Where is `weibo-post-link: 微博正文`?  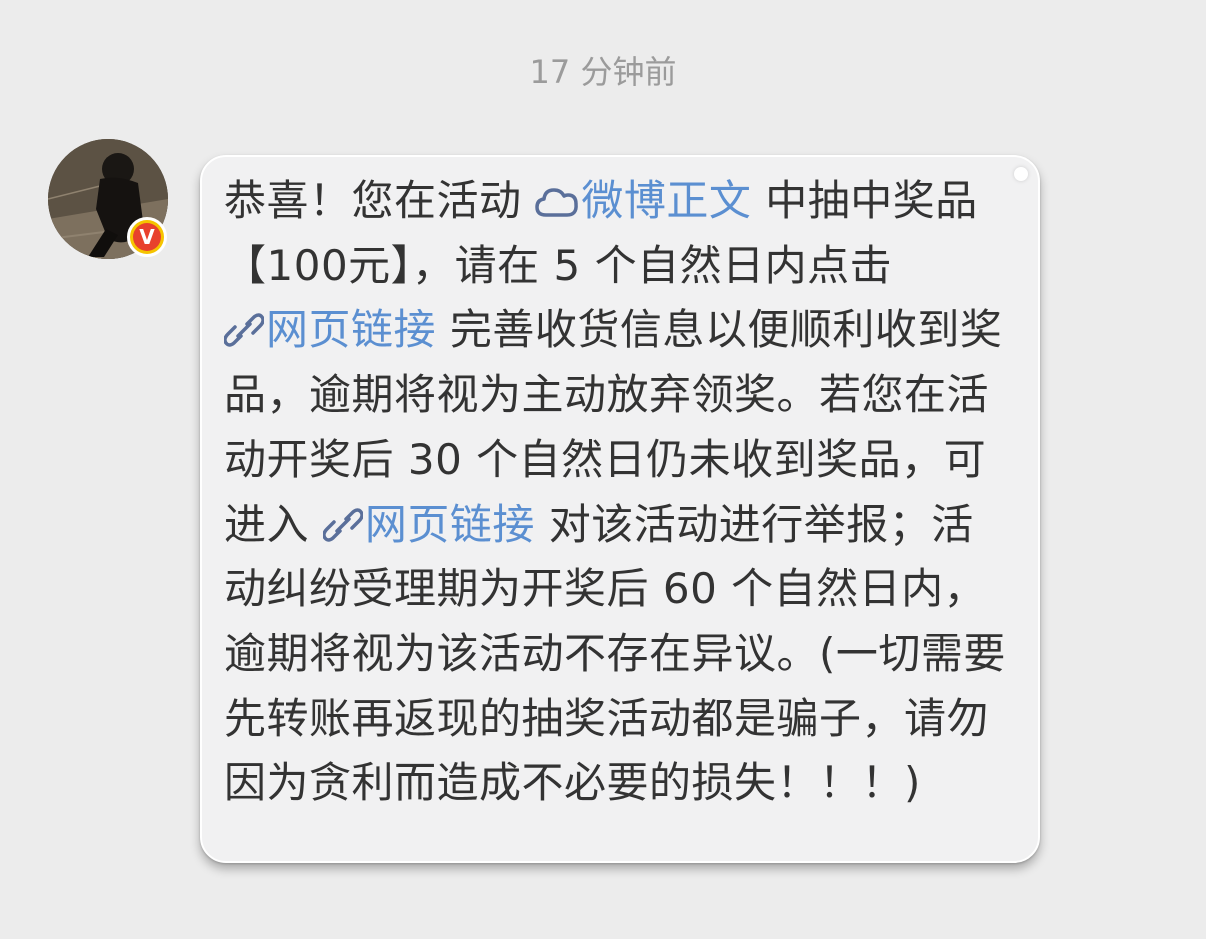
weibo-post-link: 微博正文 is located at coordinates (643, 200).